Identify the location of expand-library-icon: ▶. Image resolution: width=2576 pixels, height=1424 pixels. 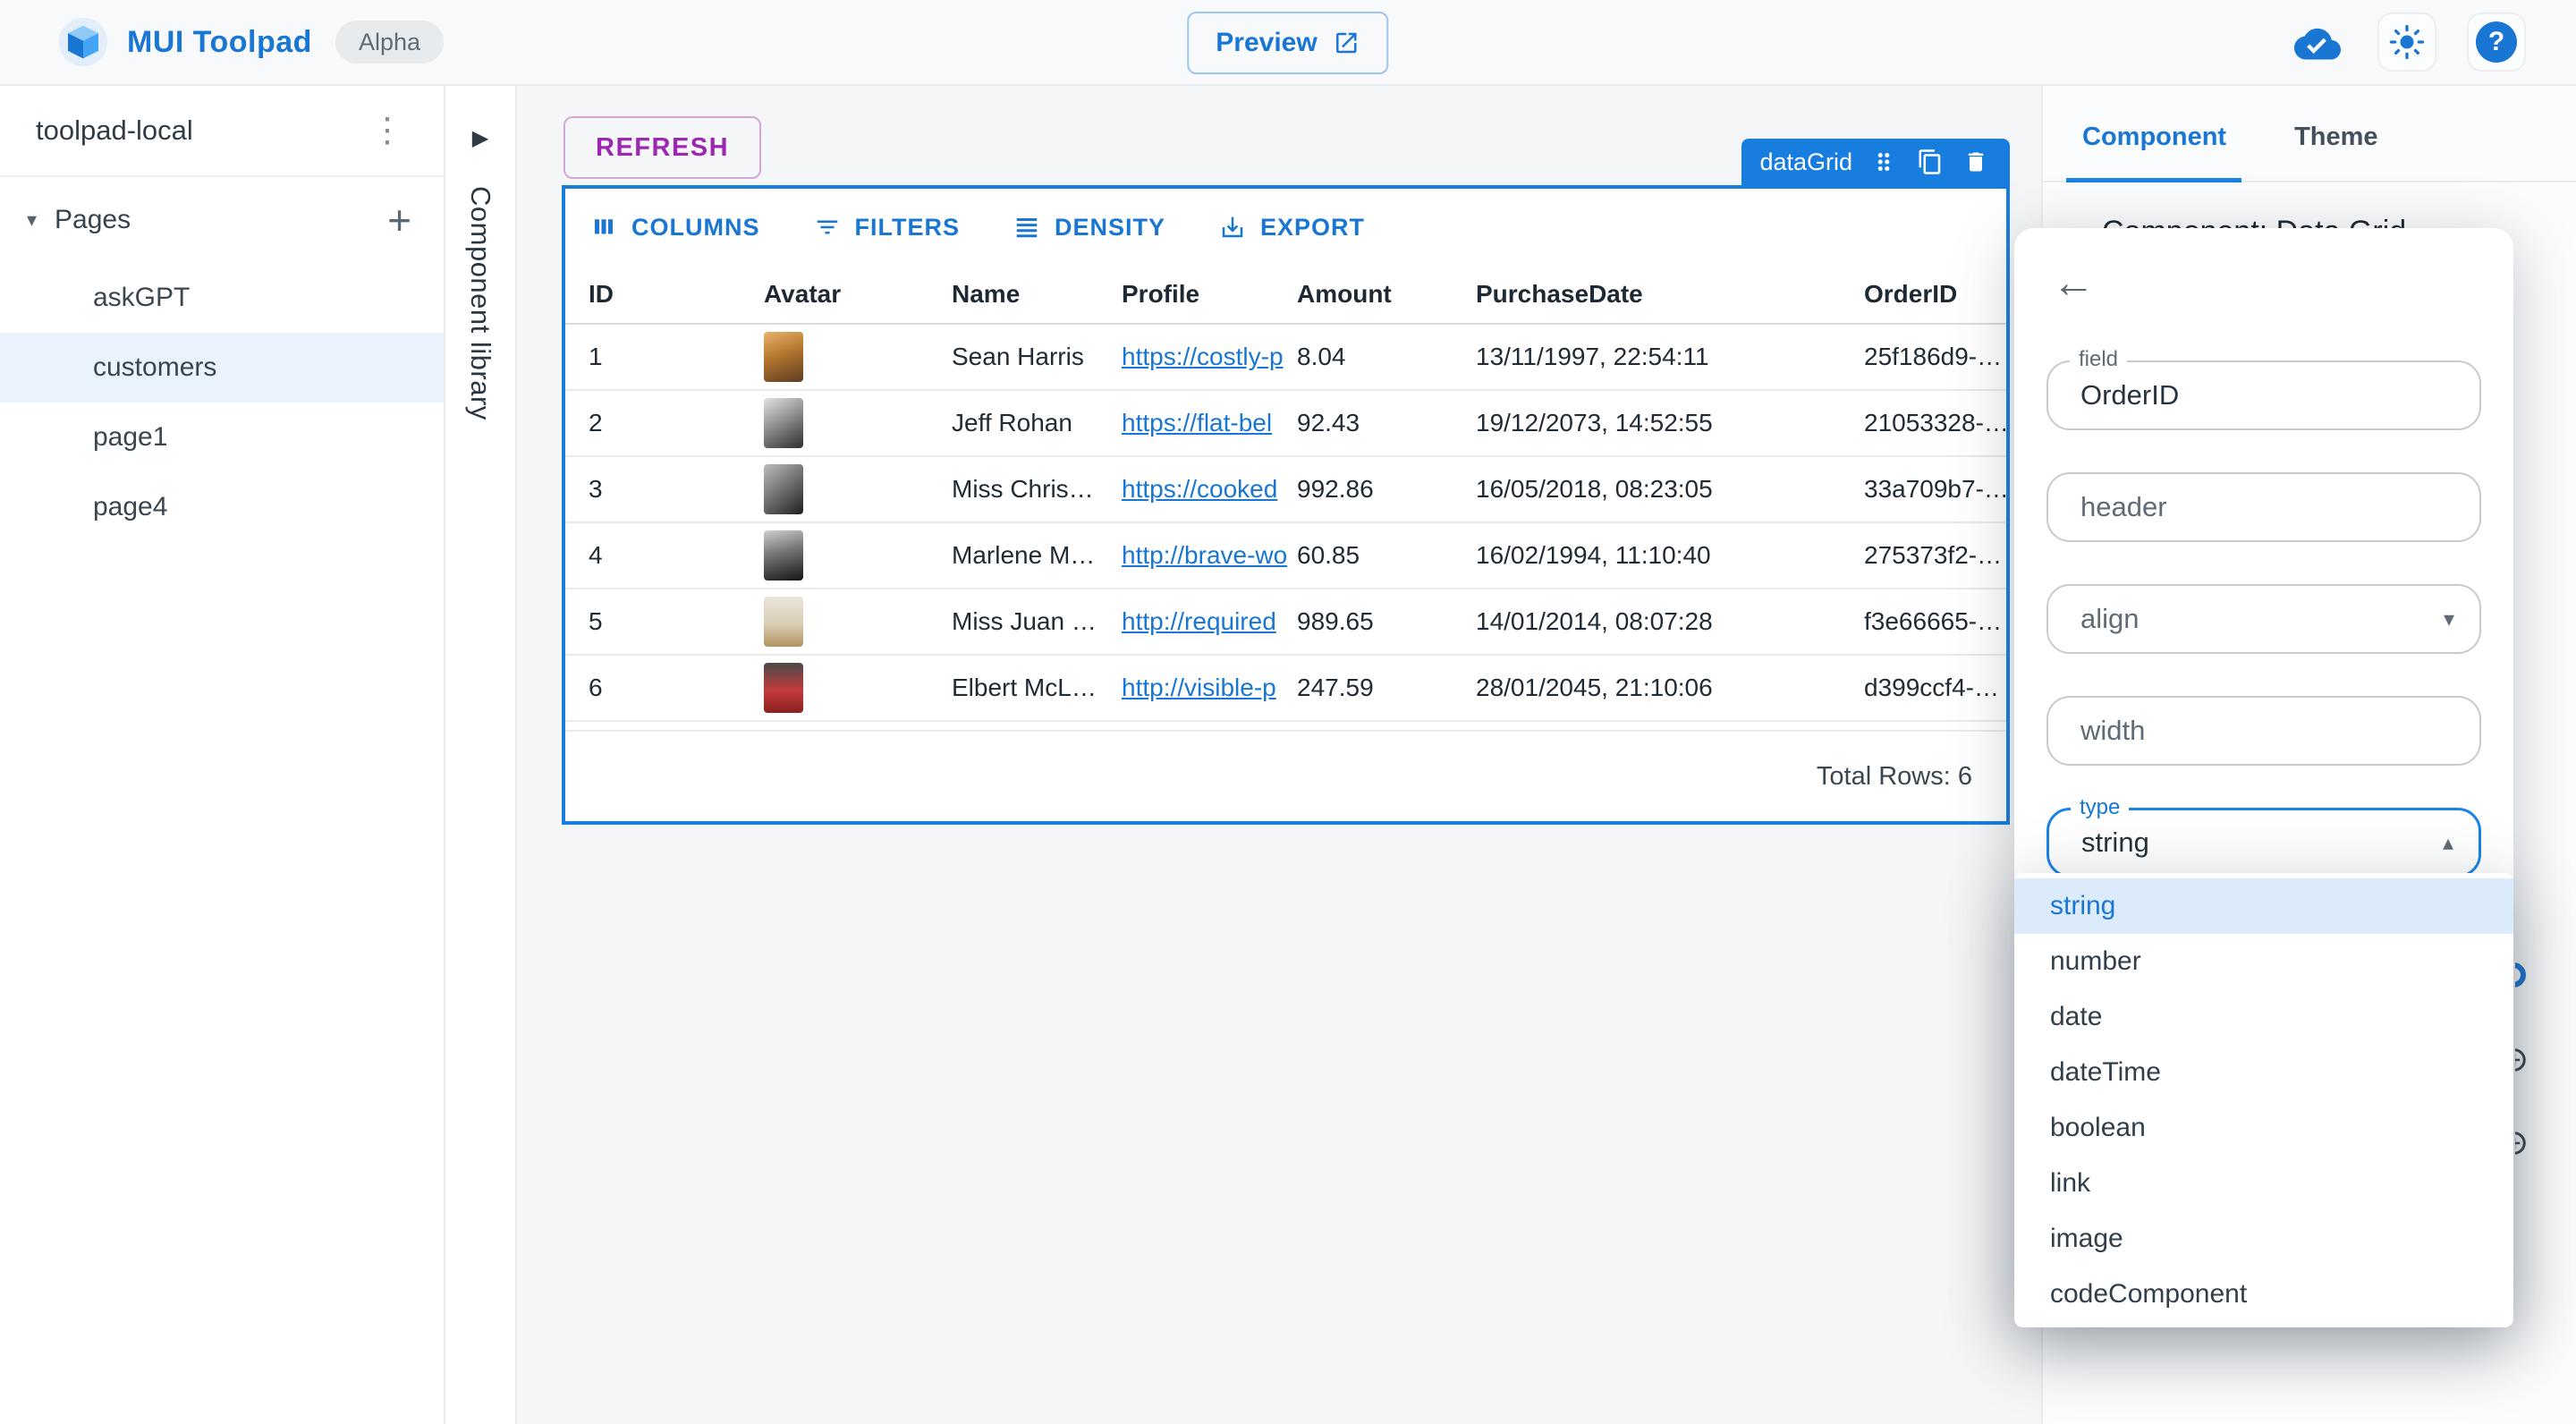
(480, 138).